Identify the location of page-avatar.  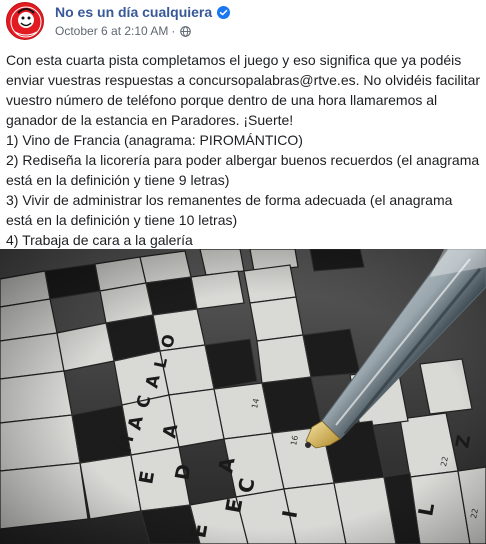
(25, 21).